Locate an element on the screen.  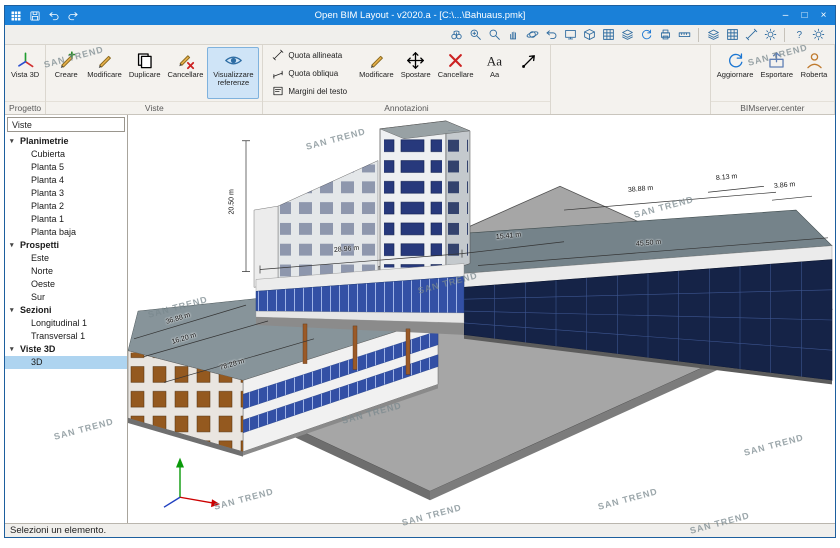
ribbon-button-quota-obliqua: Quota obliqua is located at coordinates (309, 73).